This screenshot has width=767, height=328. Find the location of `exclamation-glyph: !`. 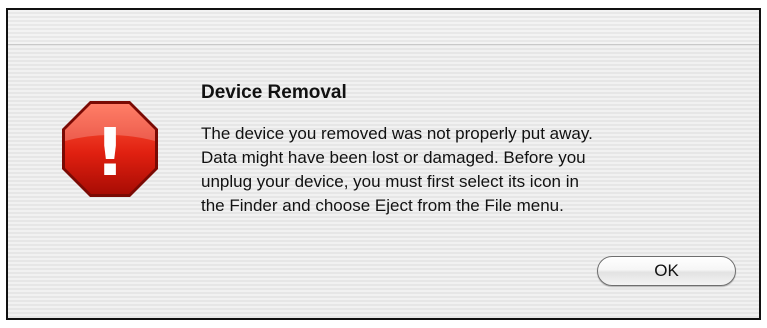

exclamation-glyph: ! is located at coordinates (110, 152).